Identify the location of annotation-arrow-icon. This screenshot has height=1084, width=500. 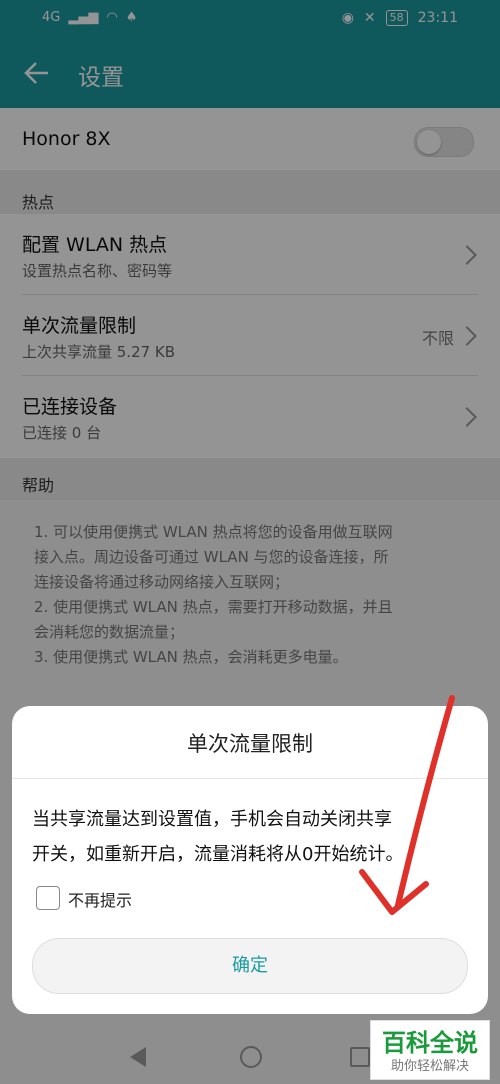
(407, 805).